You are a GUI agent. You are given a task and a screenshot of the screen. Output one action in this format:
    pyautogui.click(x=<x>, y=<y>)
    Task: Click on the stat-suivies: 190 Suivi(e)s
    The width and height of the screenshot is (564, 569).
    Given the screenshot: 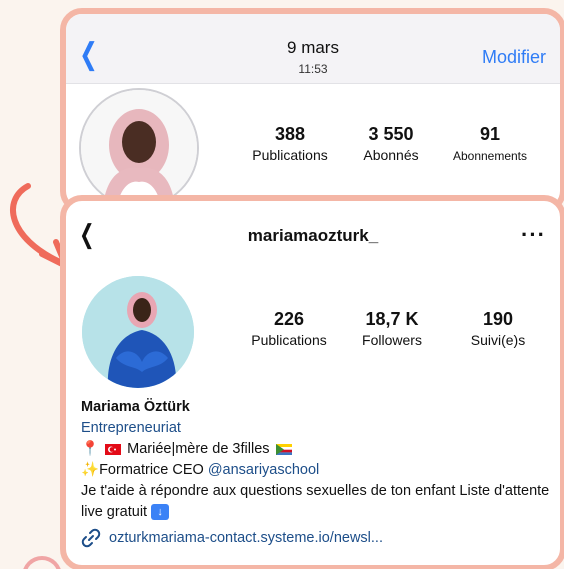 What is the action you would take?
    pyautogui.click(x=498, y=328)
    